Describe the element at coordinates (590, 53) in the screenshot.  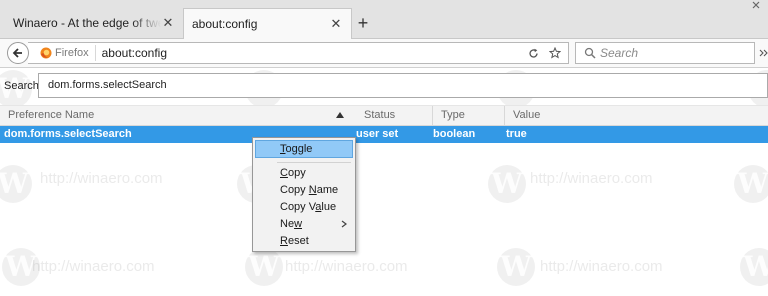
I see `search-icon` at that location.